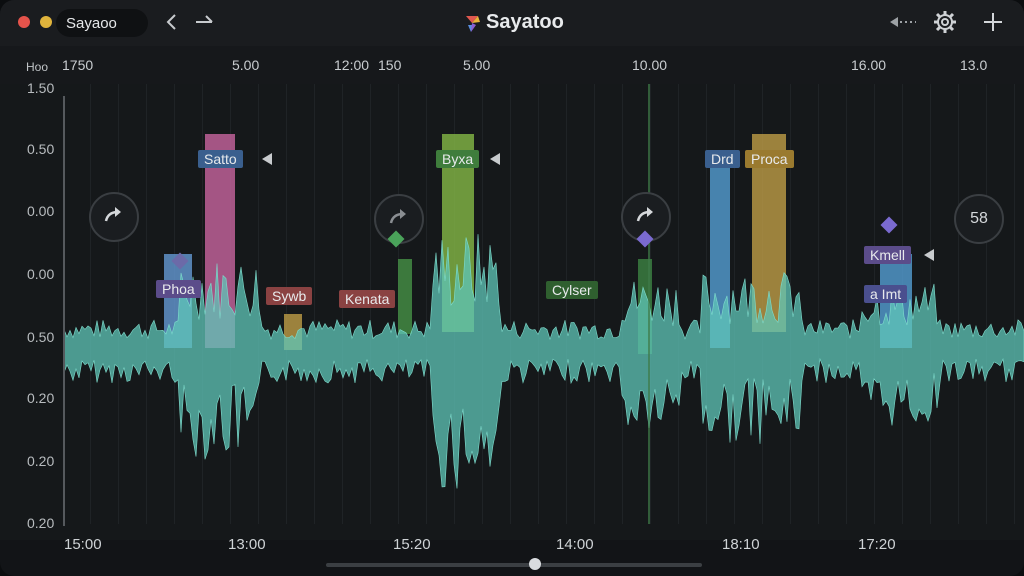 The width and height of the screenshot is (1024, 576). I want to click on marker-label-phoa: Phoa, so click(178, 289).